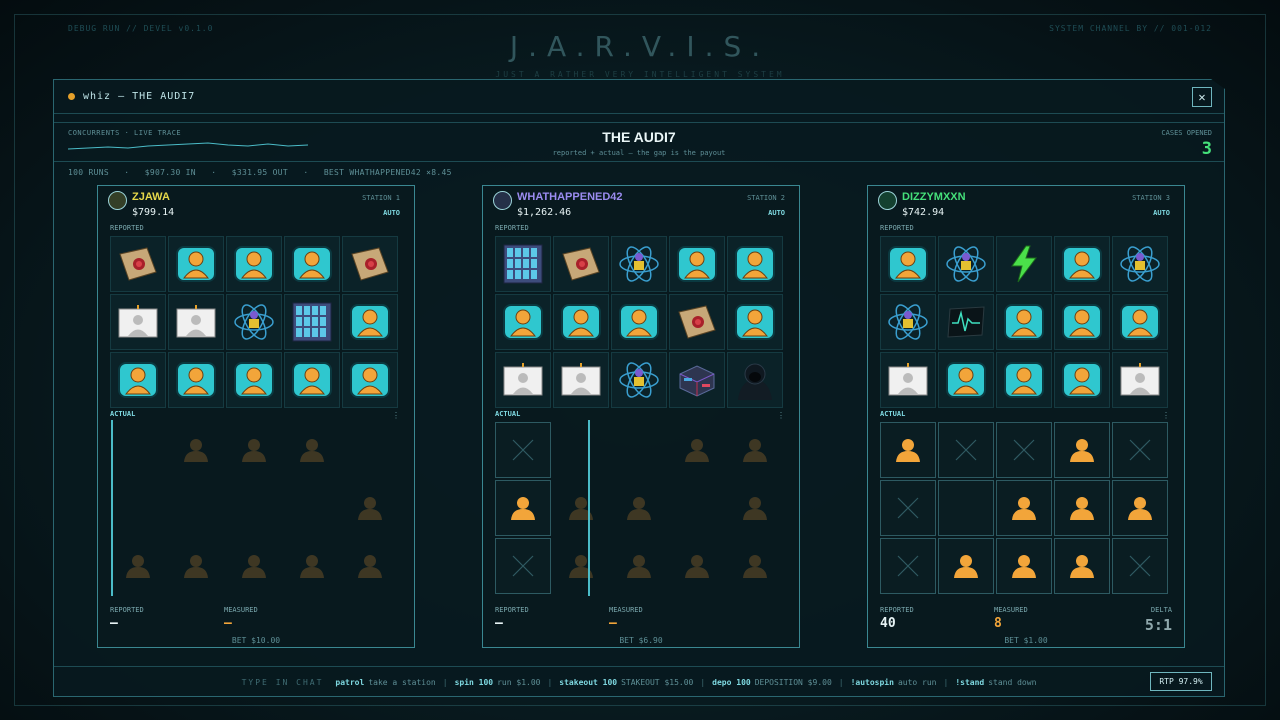 This screenshot has width=1280, height=720. What do you see at coordinates (731, 682) in the screenshot?
I see `chat-command: depo 100` at bounding box center [731, 682].